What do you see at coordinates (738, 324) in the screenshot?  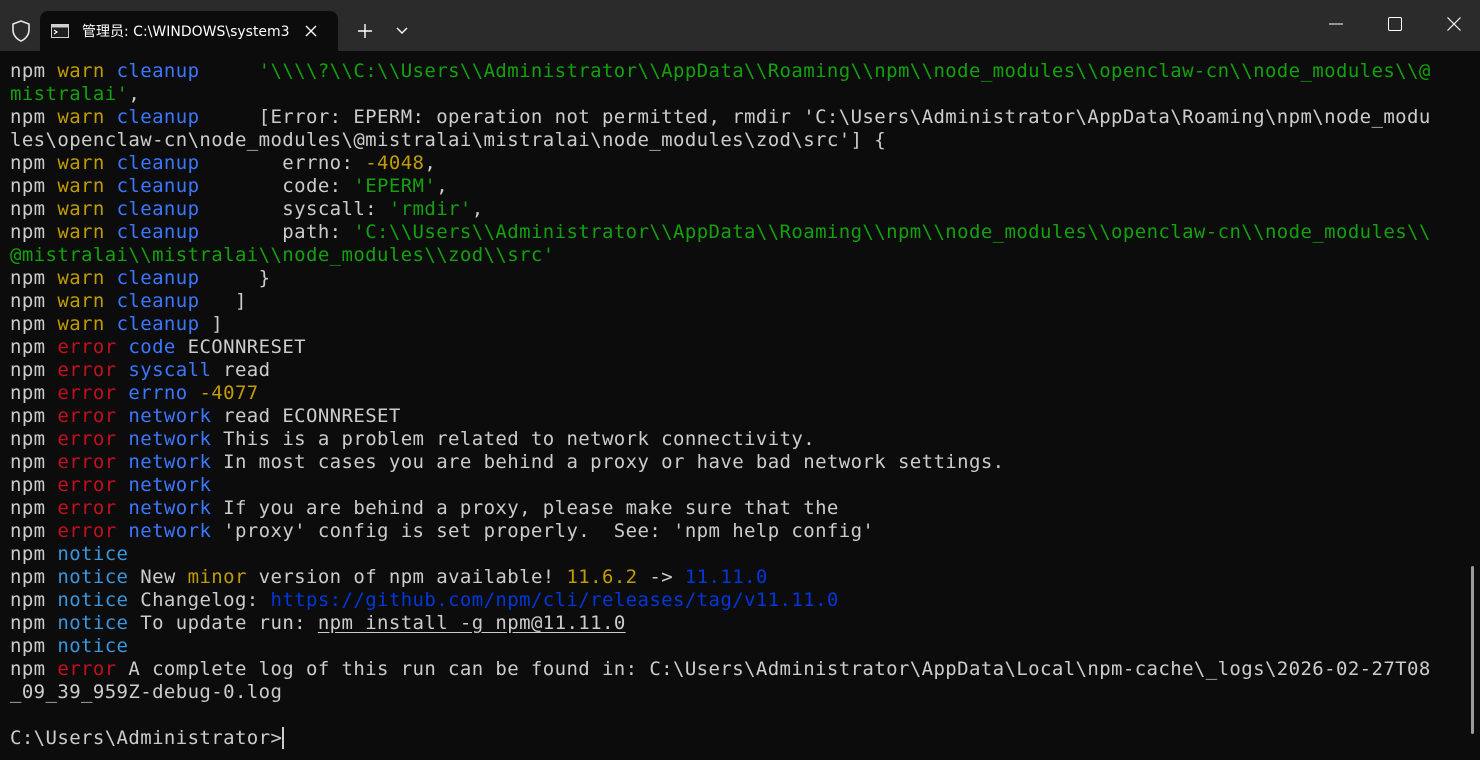 I see `terminal-line: npm warn cleanup ]` at bounding box center [738, 324].